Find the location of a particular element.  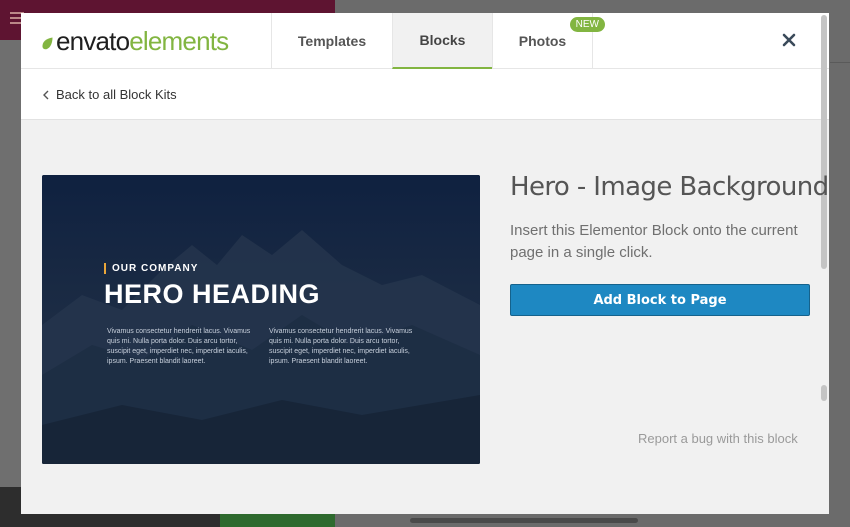

preview-heading: HERO HEADING is located at coordinates (212, 294).